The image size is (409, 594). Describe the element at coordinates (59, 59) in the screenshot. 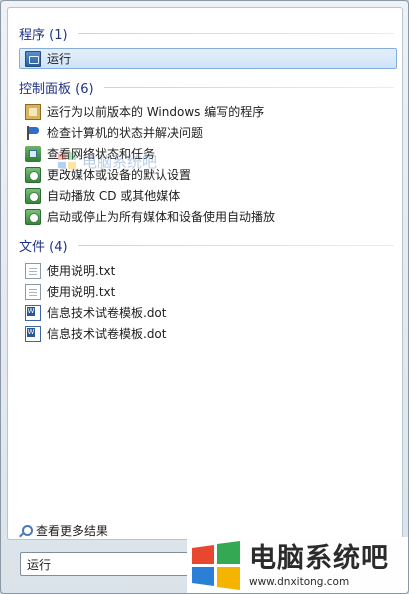

I see `result-label: 运行` at that location.